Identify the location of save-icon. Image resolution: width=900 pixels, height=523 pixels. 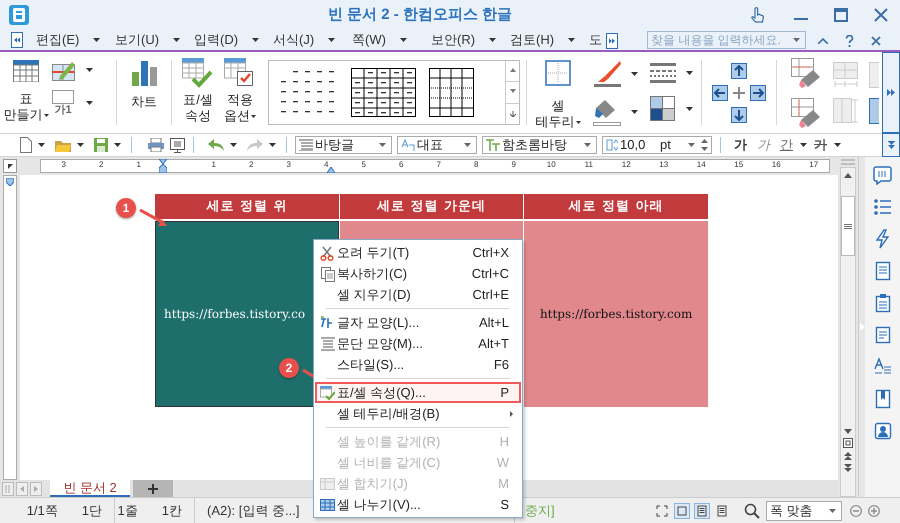
(101, 145).